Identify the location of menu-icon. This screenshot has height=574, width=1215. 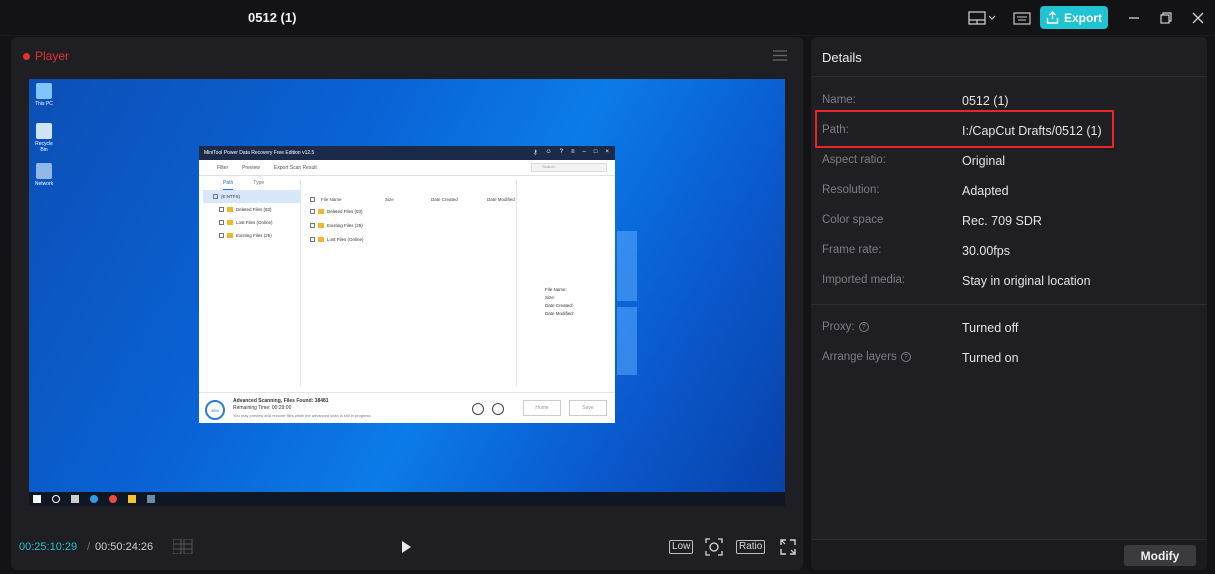
(780, 55).